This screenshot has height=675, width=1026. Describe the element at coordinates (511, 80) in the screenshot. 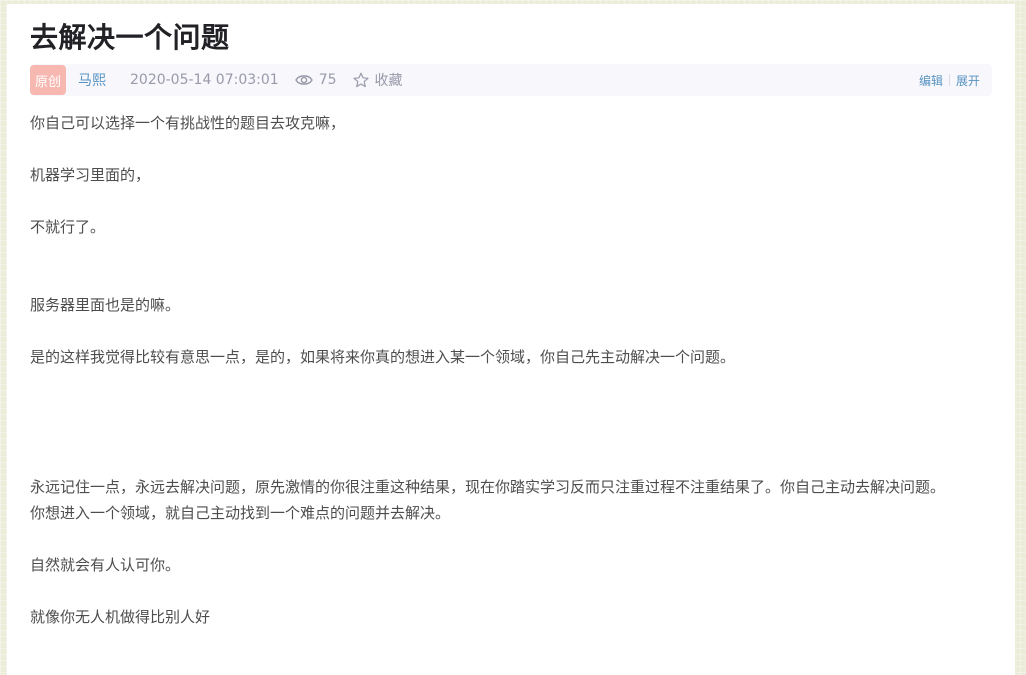

I see `article-meta-bar: 原创 马熙 2020-05-14 07:03:01 75 收藏 编辑 展开` at that location.